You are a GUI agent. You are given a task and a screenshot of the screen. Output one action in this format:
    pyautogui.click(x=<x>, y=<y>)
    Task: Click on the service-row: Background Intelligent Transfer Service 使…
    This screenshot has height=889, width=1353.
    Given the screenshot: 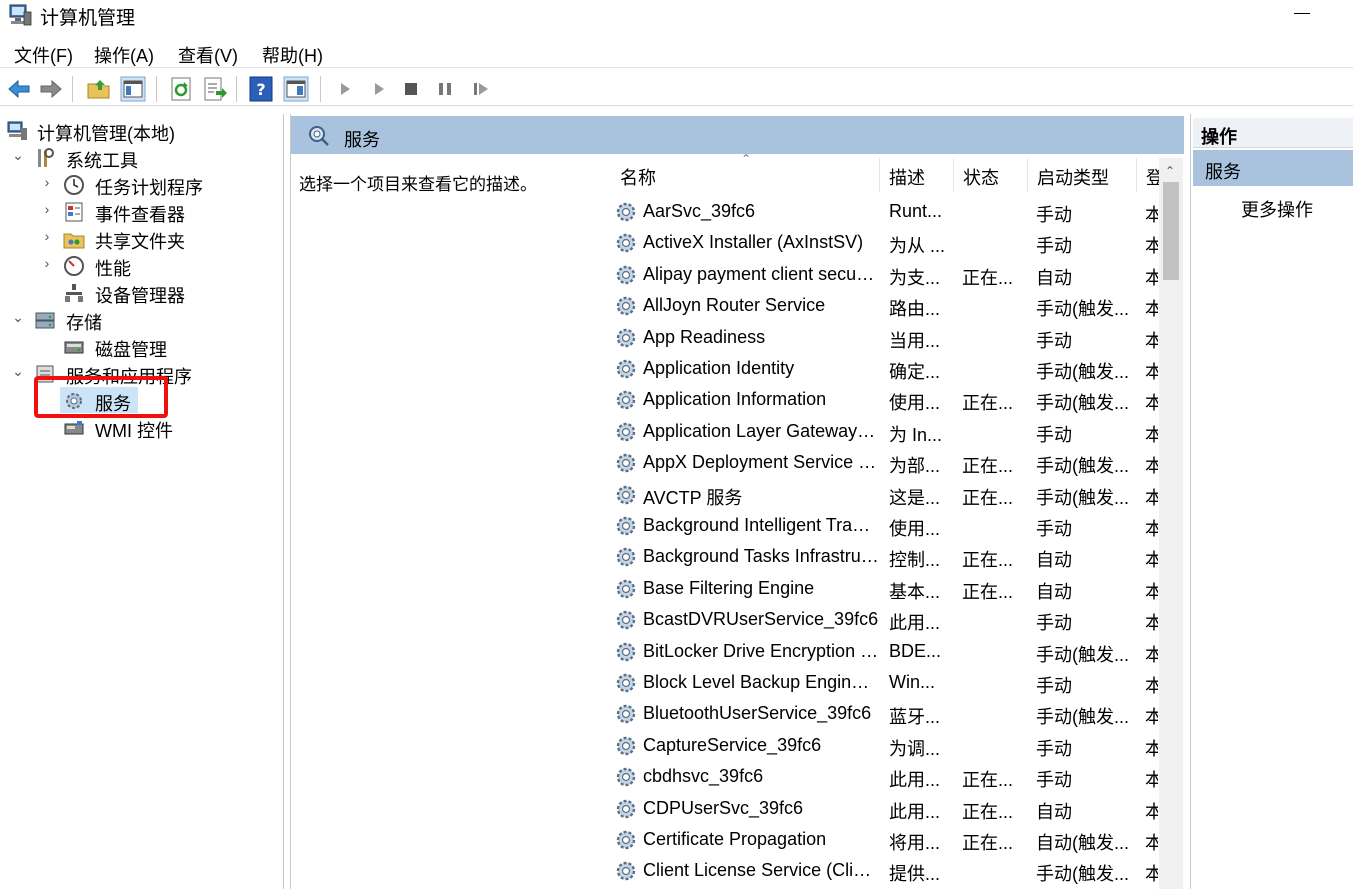 What is the action you would take?
    pyautogui.click(x=885, y=525)
    